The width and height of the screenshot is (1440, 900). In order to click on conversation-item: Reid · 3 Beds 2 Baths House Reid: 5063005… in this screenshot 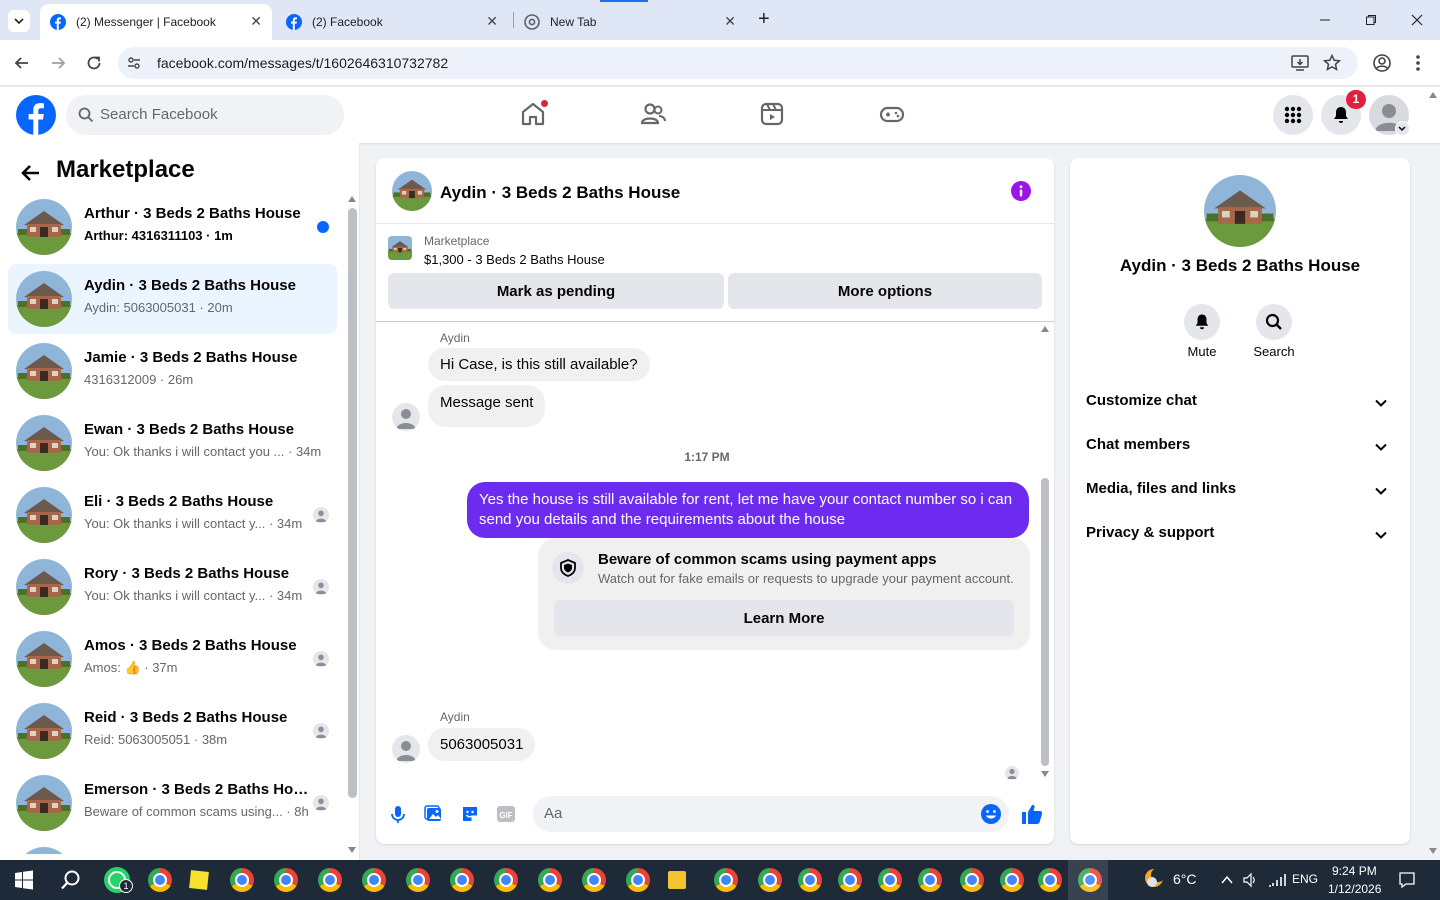, I will do `click(172, 731)`.